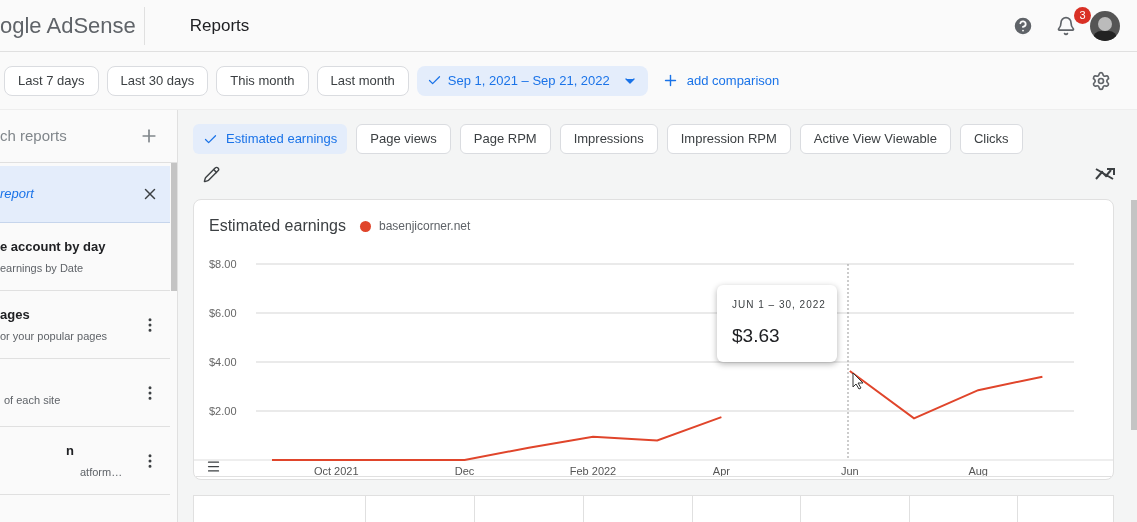  Describe the element at coordinates (51, 80) in the screenshot. I see `date-range-chip: Last 7 days` at that location.